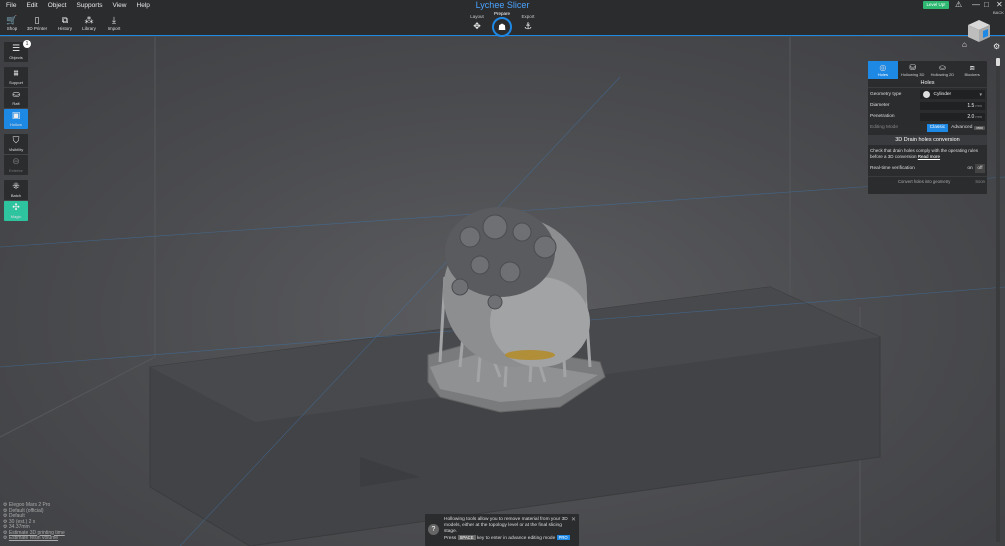 The width and height of the screenshot is (1005, 546). I want to click on export-icon: ⚓, so click(528, 26).